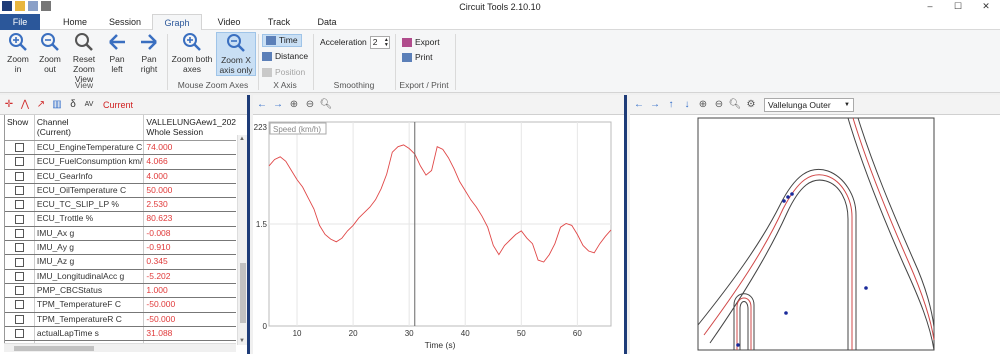  What do you see at coordinates (90, 176) in the screenshot?
I see `channel-name: ECU_GearInfo` at bounding box center [90, 176].